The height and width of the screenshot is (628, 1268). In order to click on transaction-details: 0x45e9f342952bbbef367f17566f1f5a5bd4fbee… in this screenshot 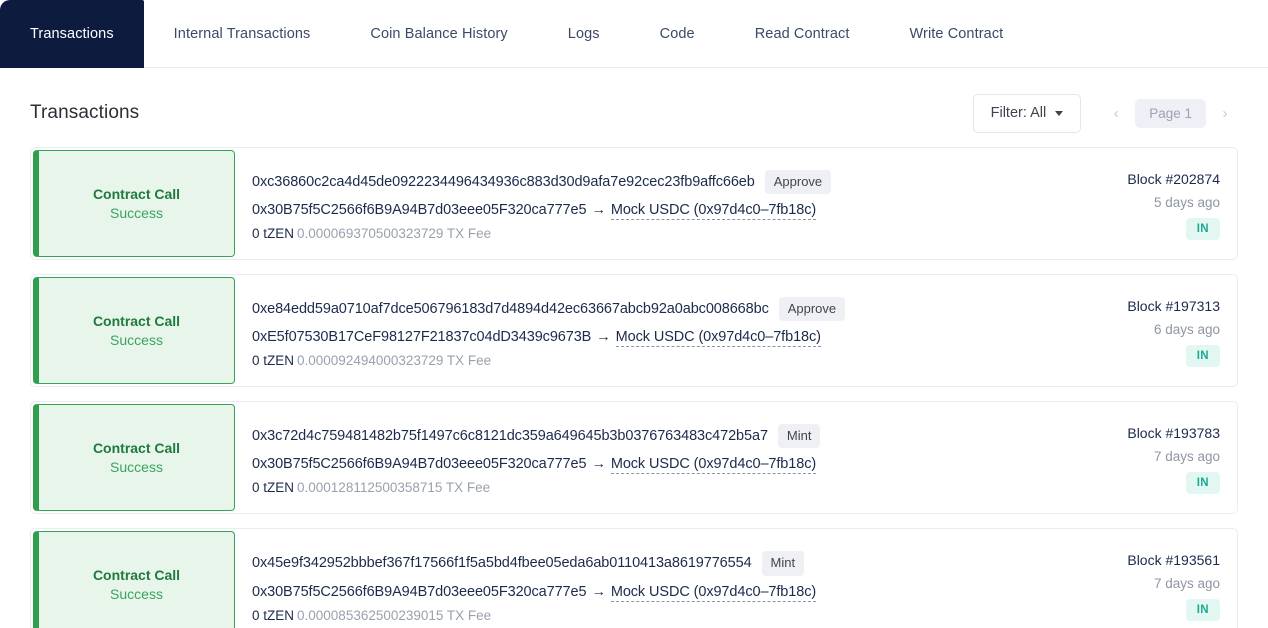, I will do `click(661, 578)`.